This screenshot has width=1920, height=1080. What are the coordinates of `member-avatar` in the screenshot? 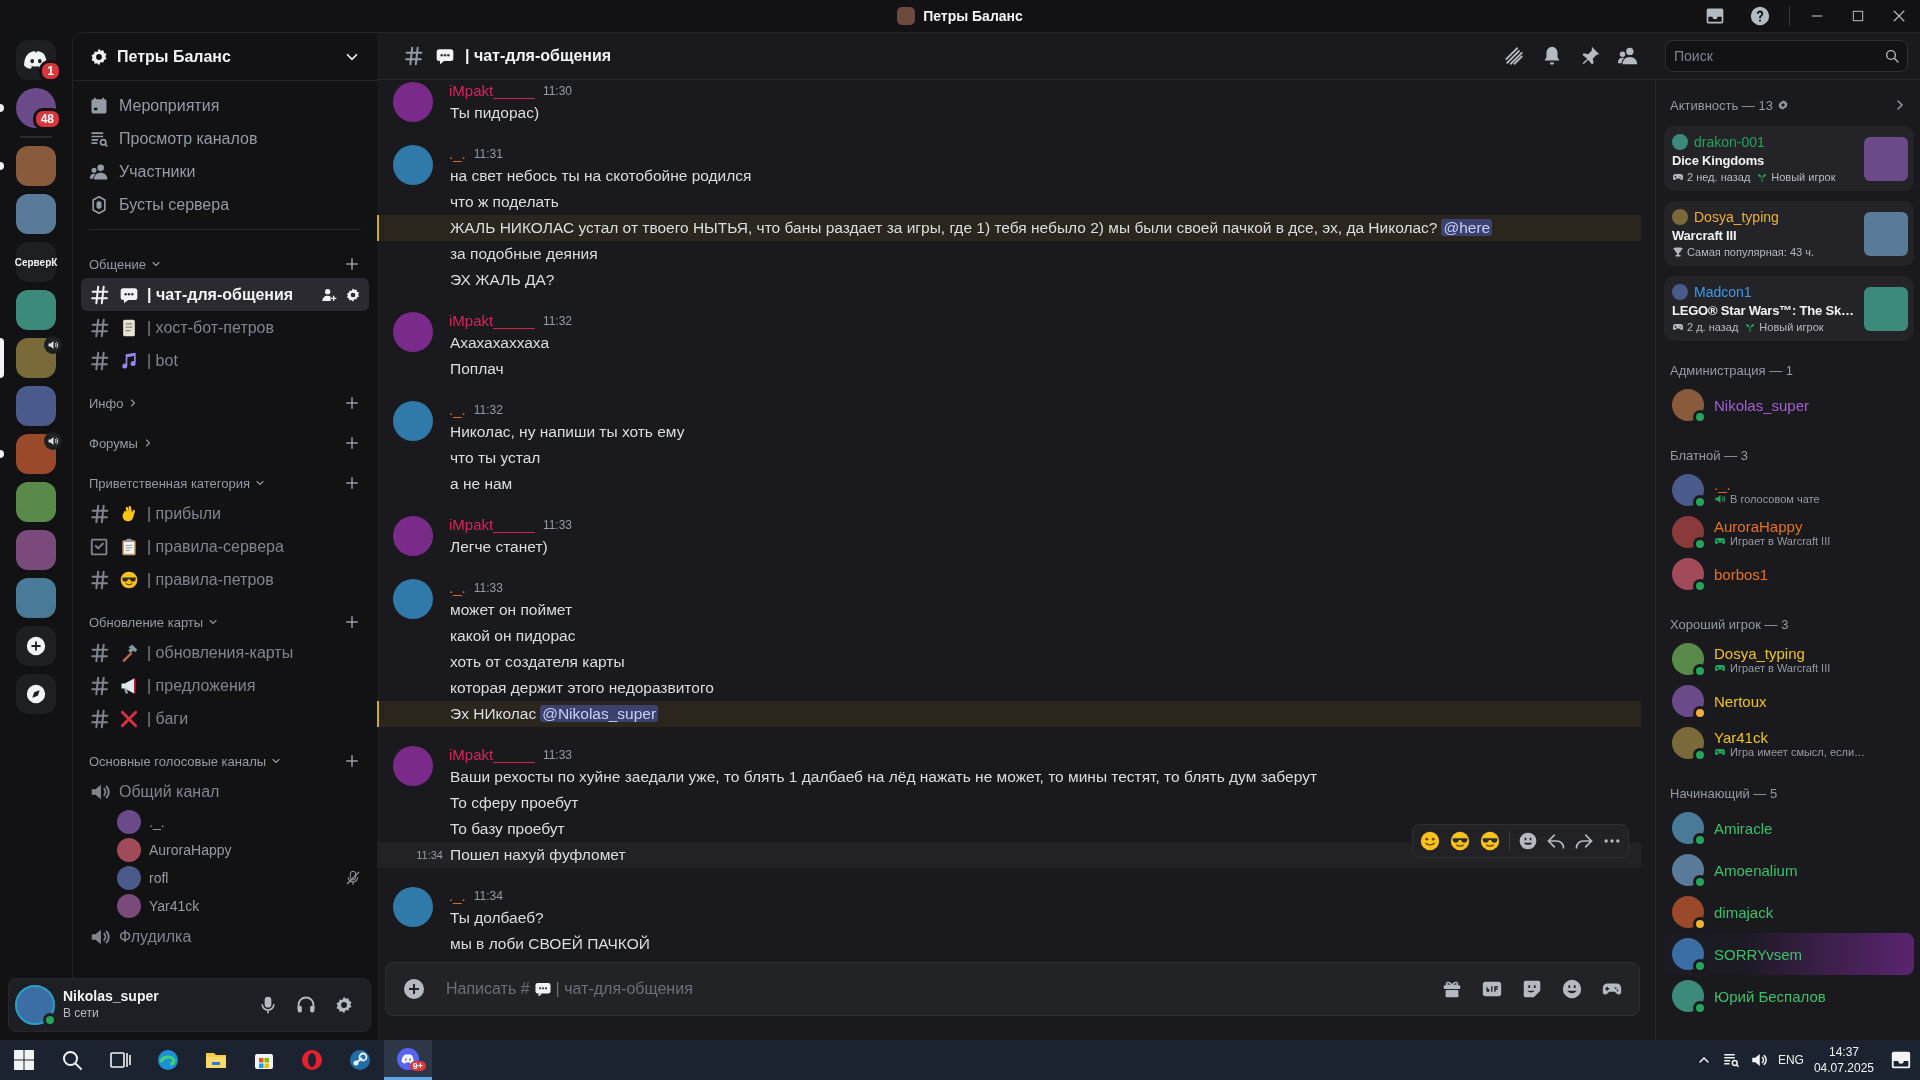 It's located at (1688, 996).